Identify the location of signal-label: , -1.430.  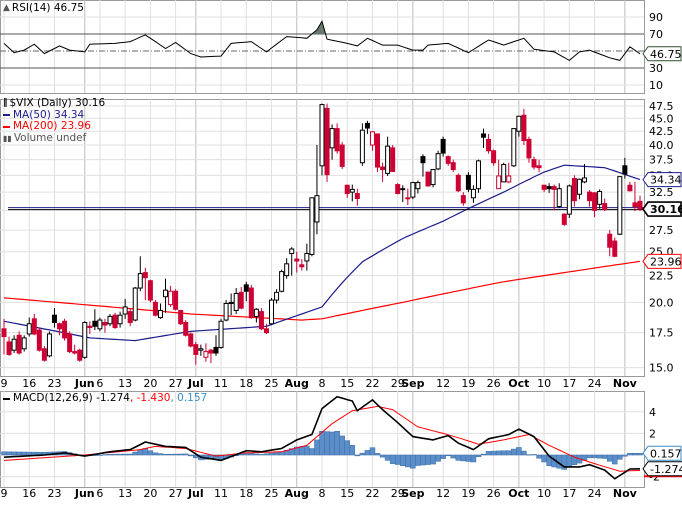
(150, 398).